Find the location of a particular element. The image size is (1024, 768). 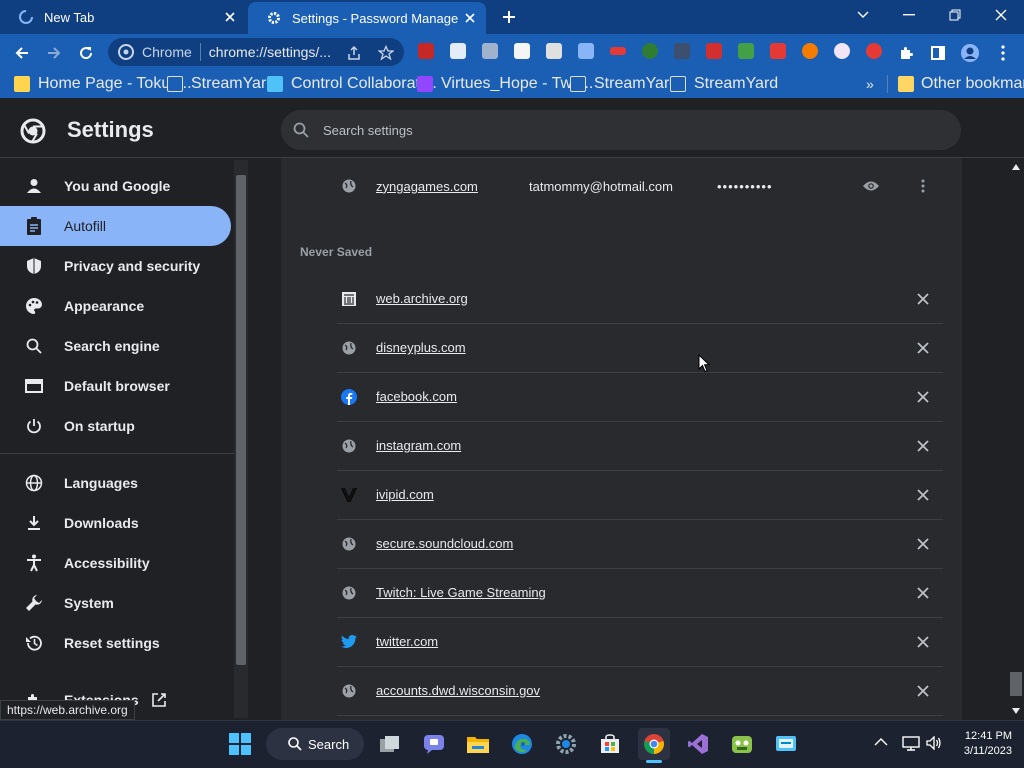

new-tab-button is located at coordinates (509, 17).